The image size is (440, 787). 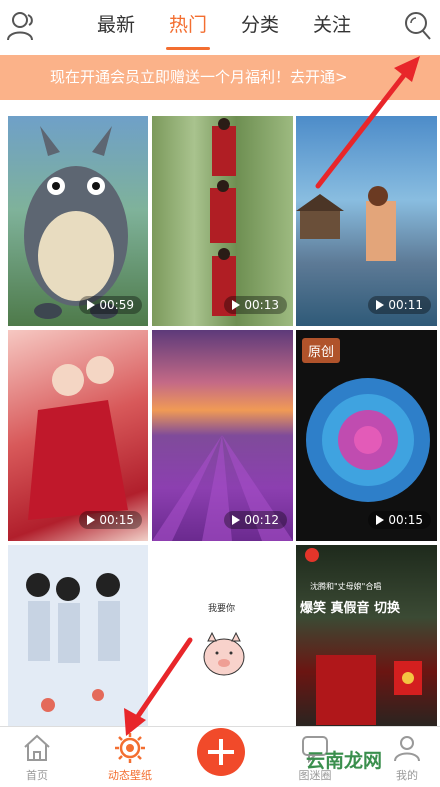 I want to click on tab-popular: 热门, so click(x=188, y=26).